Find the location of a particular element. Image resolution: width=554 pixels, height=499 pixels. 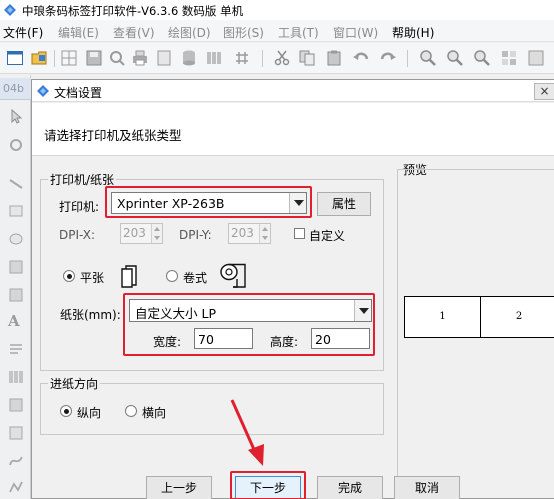

grid-icon is located at coordinates (69, 58).